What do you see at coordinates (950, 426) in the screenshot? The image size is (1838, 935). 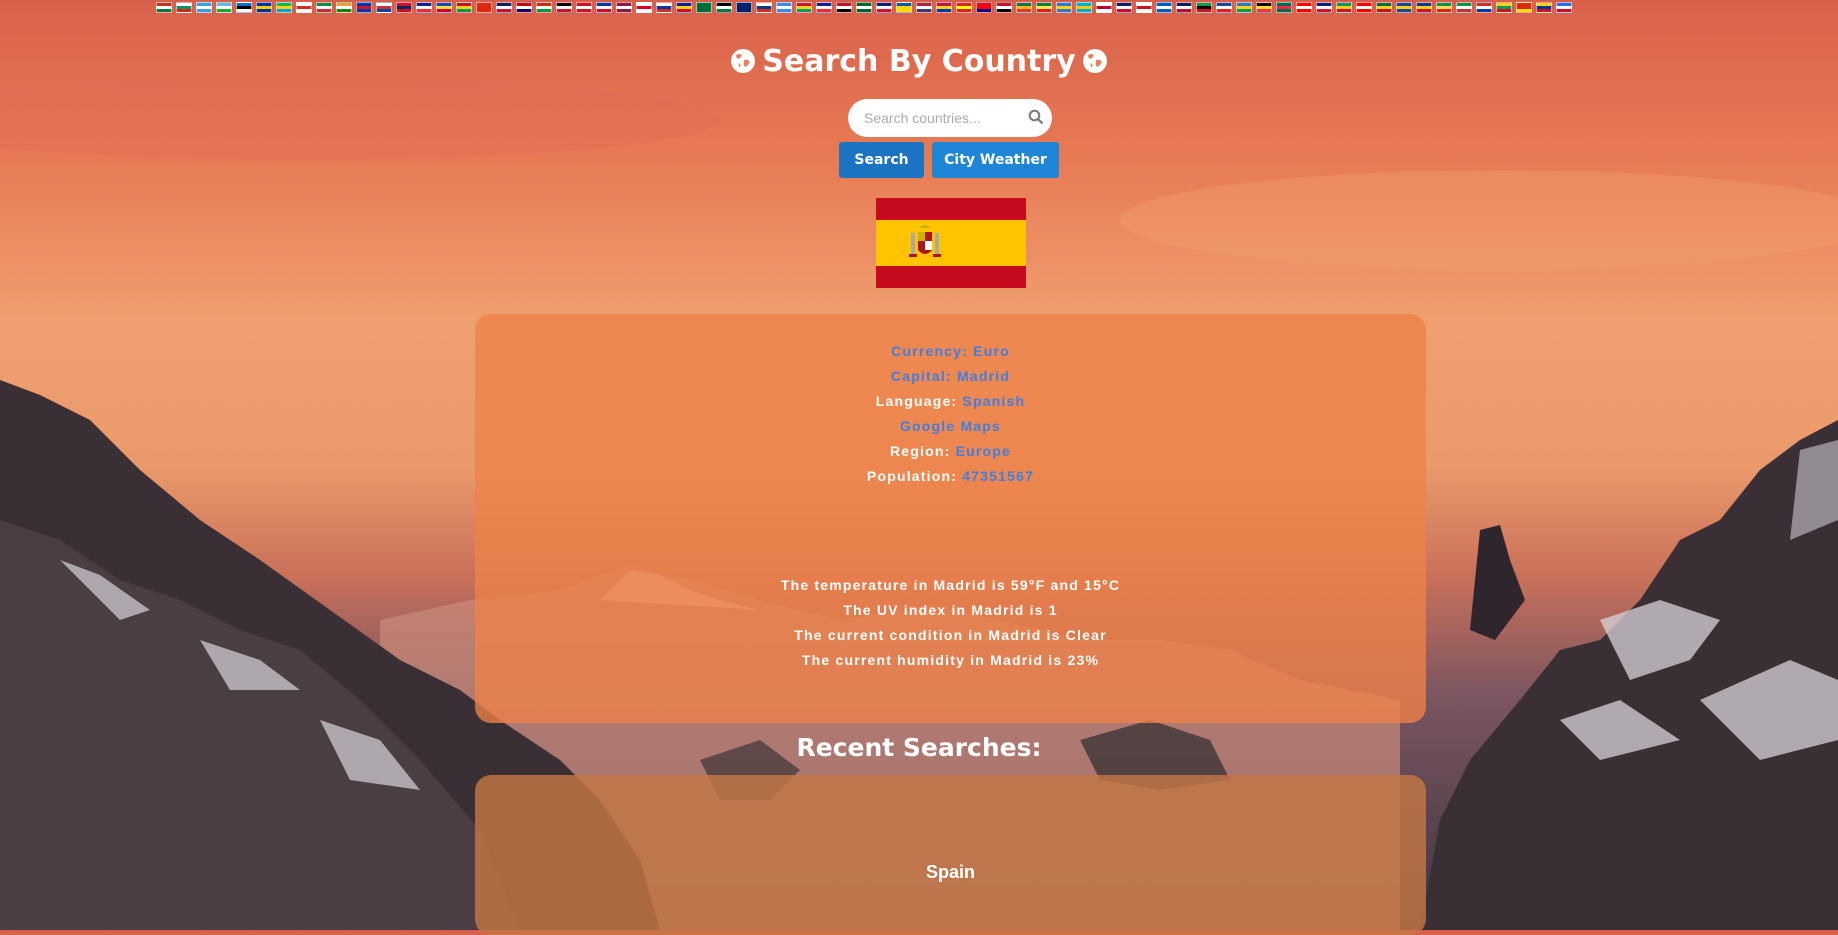 I see `google-maps-link: Google Maps` at bounding box center [950, 426].